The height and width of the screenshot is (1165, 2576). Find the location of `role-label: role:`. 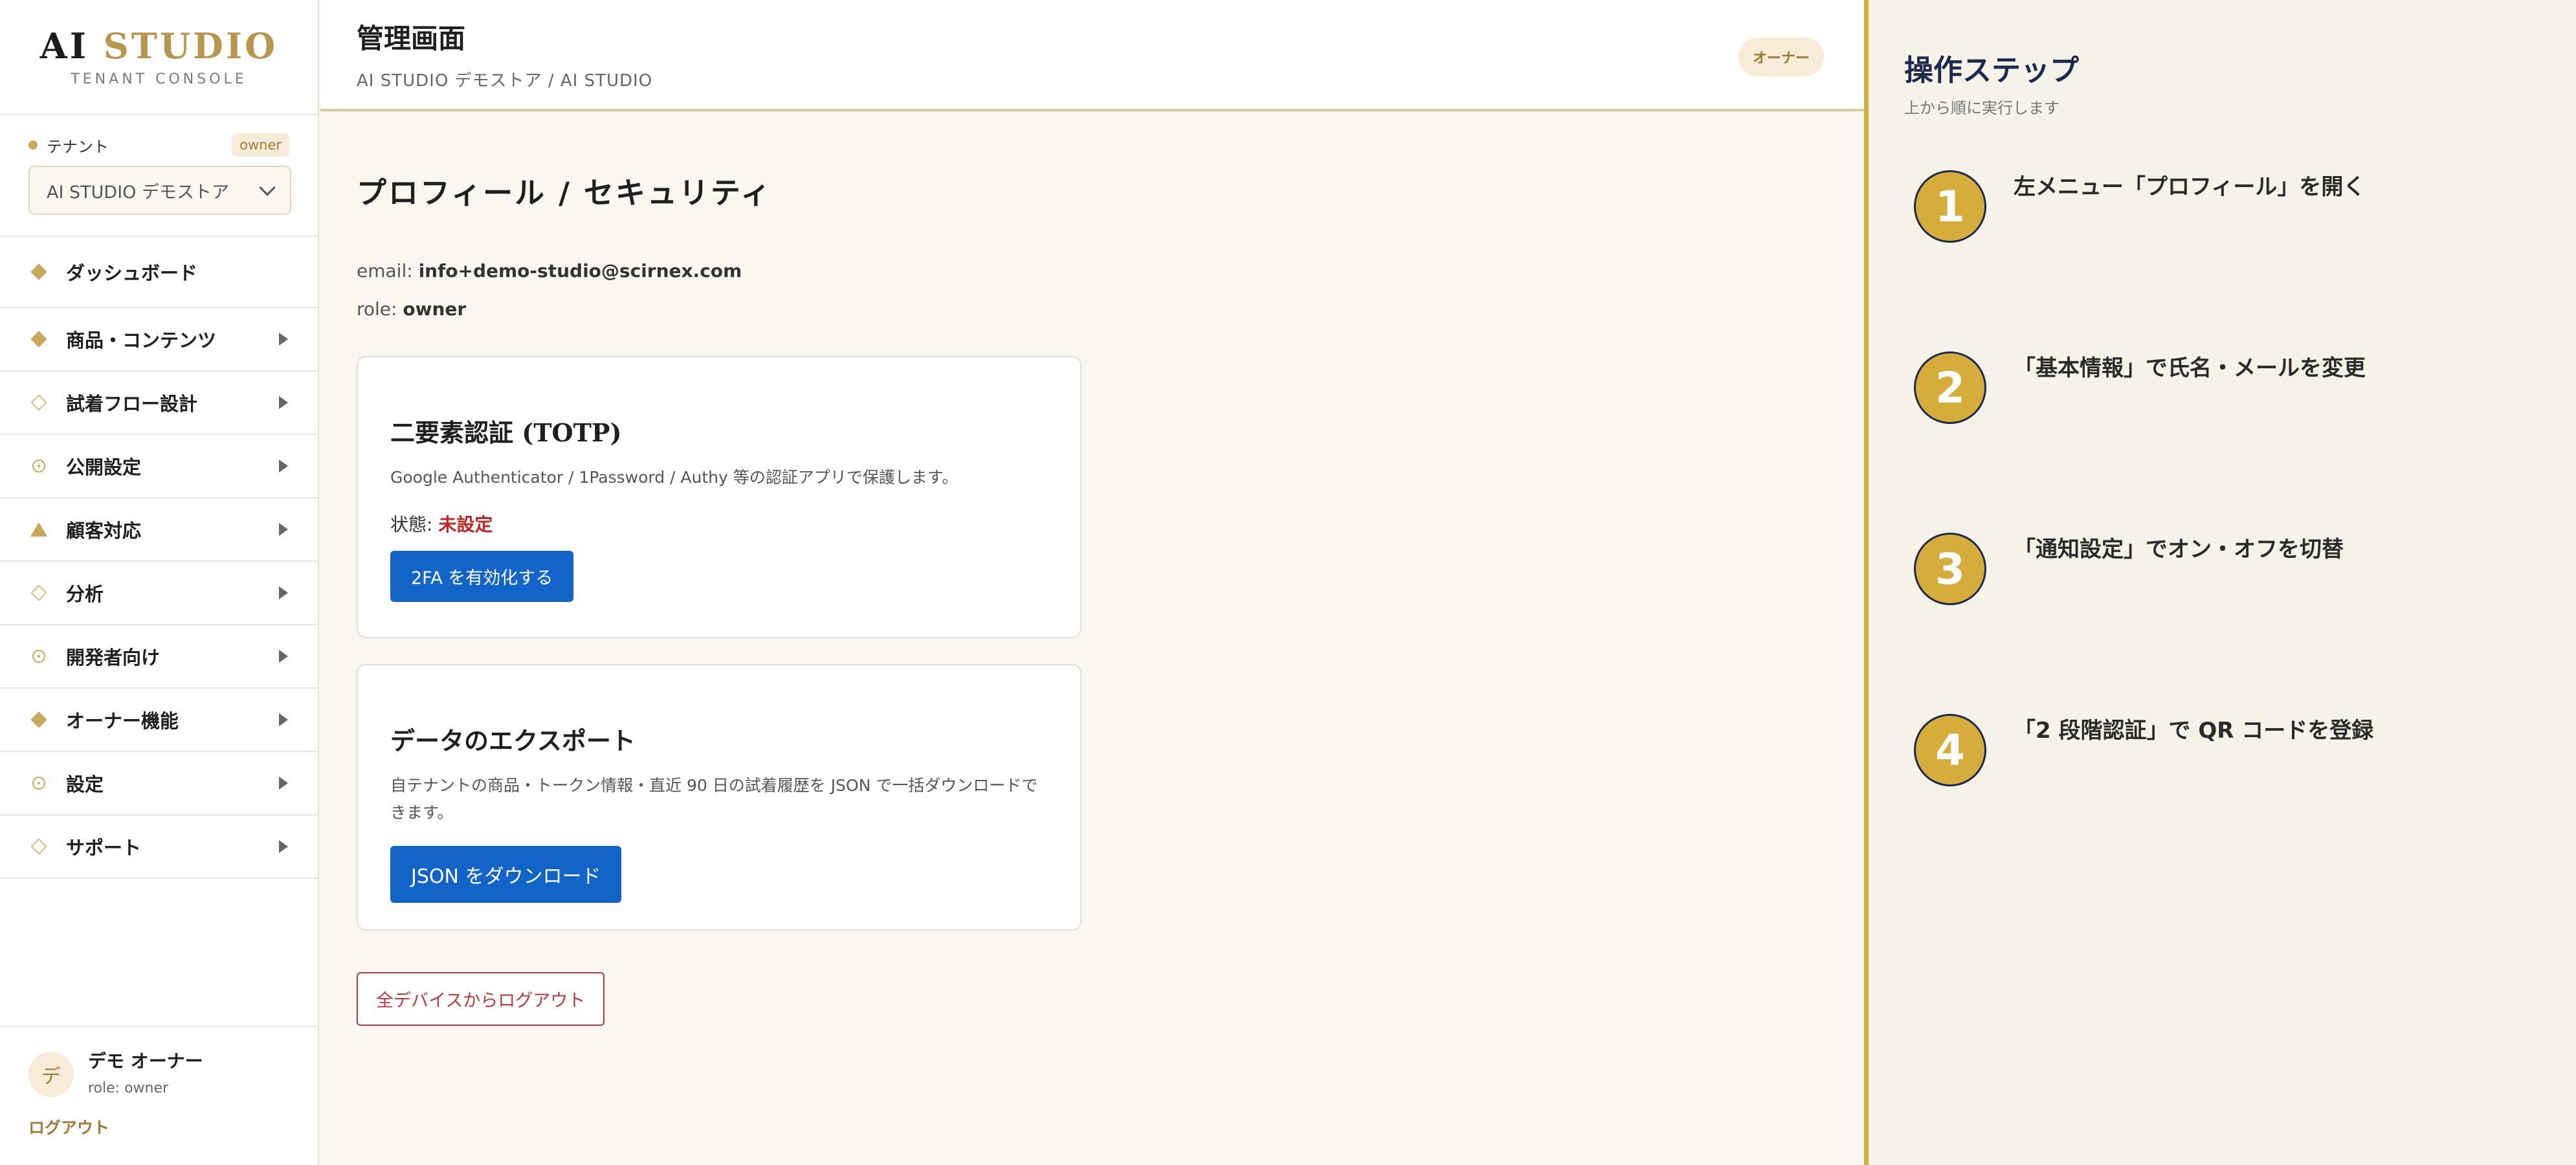

role-label: role: is located at coordinates (380, 309).